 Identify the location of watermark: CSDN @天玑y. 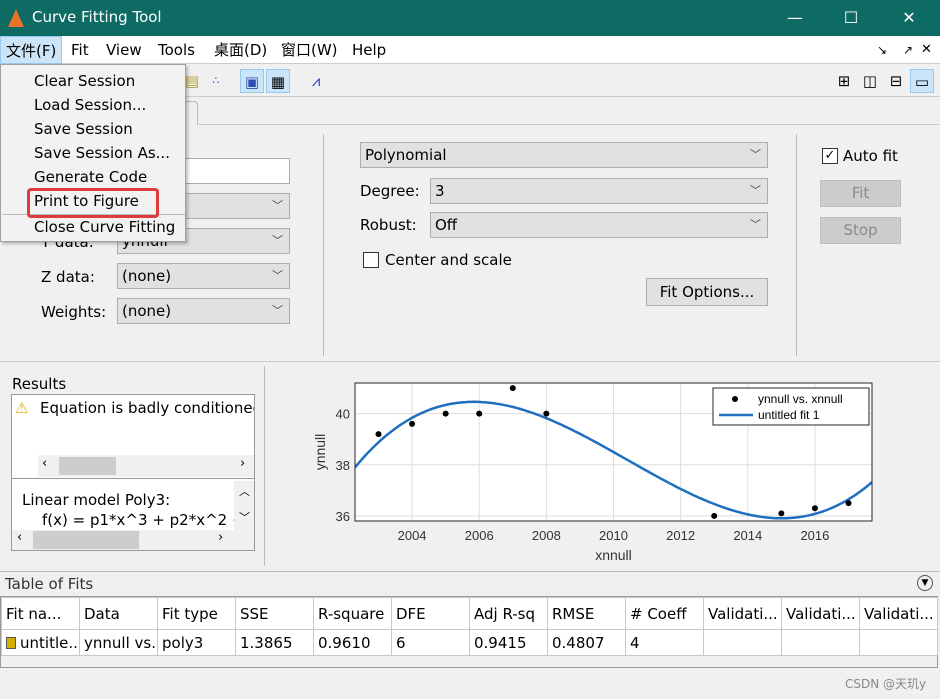
(886, 684).